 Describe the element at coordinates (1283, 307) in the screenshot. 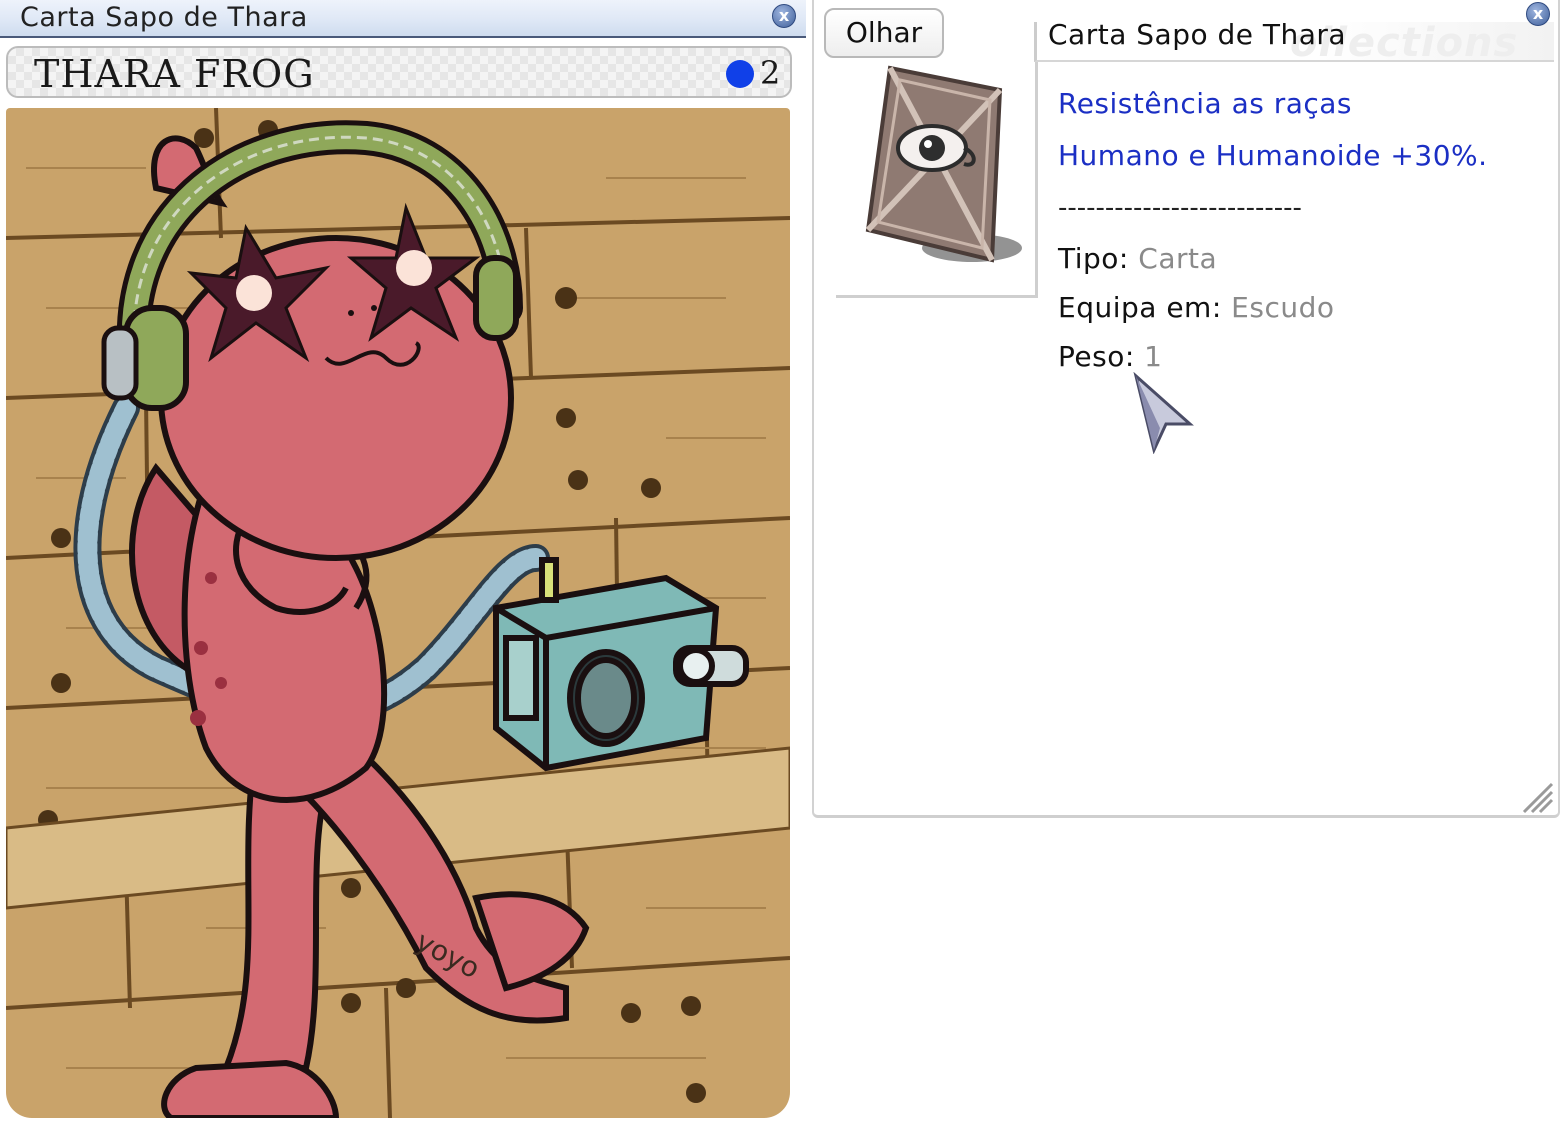

I see `property-value: Escudo` at that location.